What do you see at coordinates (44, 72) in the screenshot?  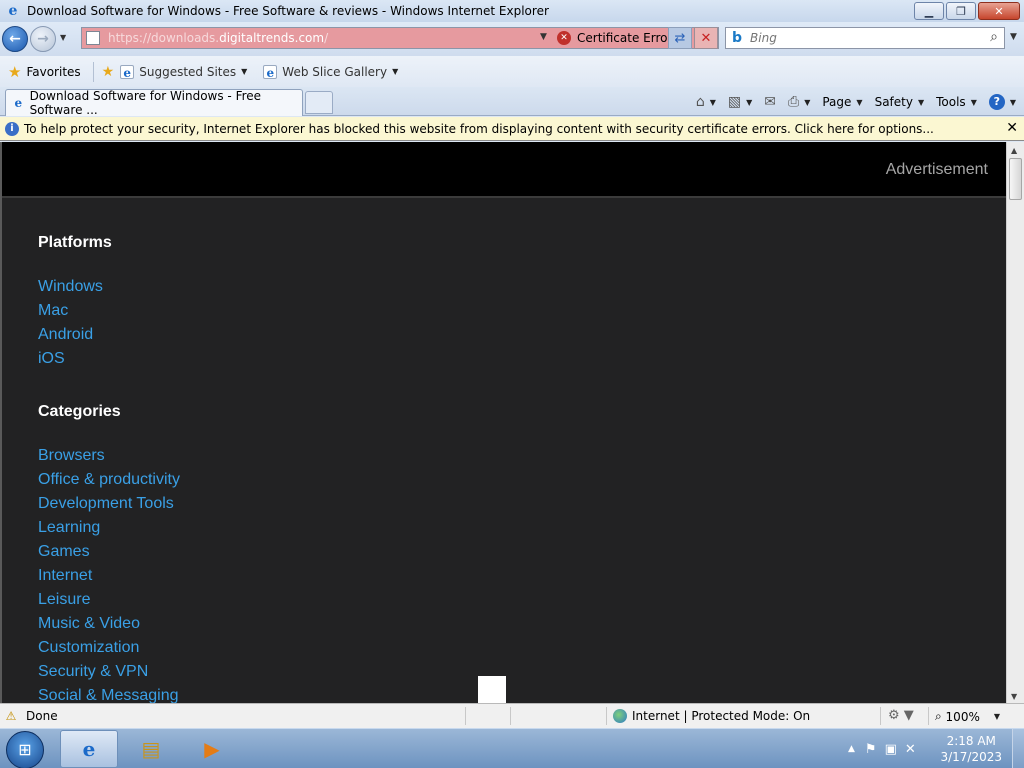 I see `favorites-button: ★ Favorites` at bounding box center [44, 72].